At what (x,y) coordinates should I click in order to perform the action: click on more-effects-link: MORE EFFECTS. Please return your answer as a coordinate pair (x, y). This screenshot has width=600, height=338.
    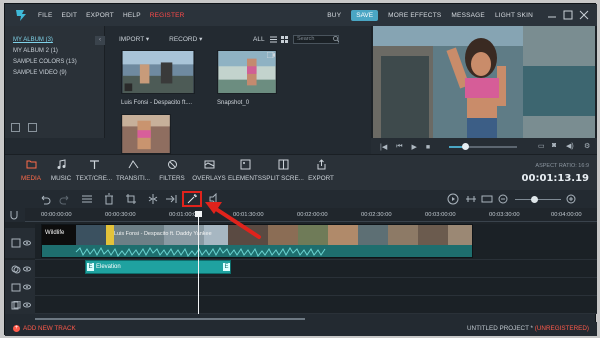
    Looking at the image, I should click on (414, 15).